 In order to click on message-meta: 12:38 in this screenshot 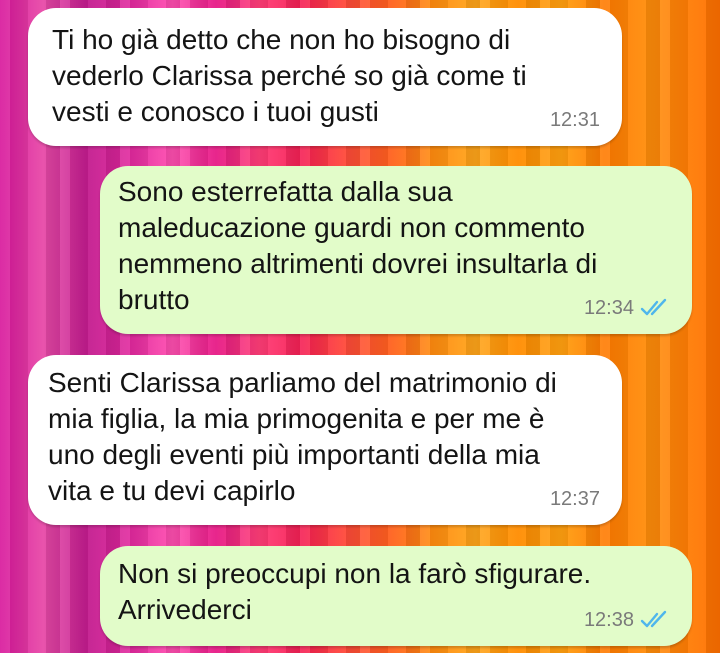, I will do `click(627, 620)`.